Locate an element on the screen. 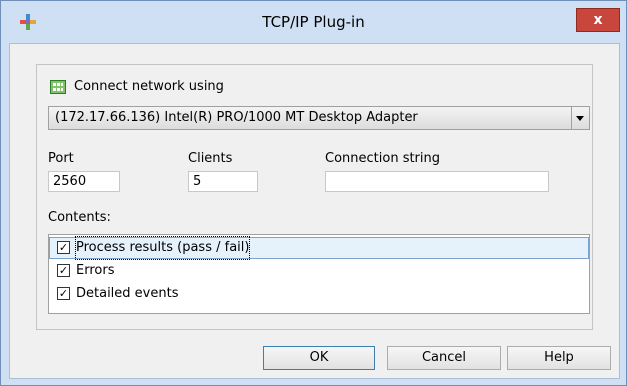 The width and height of the screenshot is (627, 386). connection-string-label: Connection string is located at coordinates (383, 158).